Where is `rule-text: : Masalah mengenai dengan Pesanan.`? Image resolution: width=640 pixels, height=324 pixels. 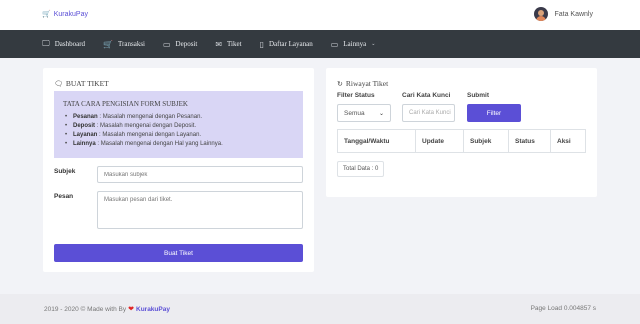
rule-text: : Masalah mengenai dengan Pesanan. is located at coordinates (150, 117).